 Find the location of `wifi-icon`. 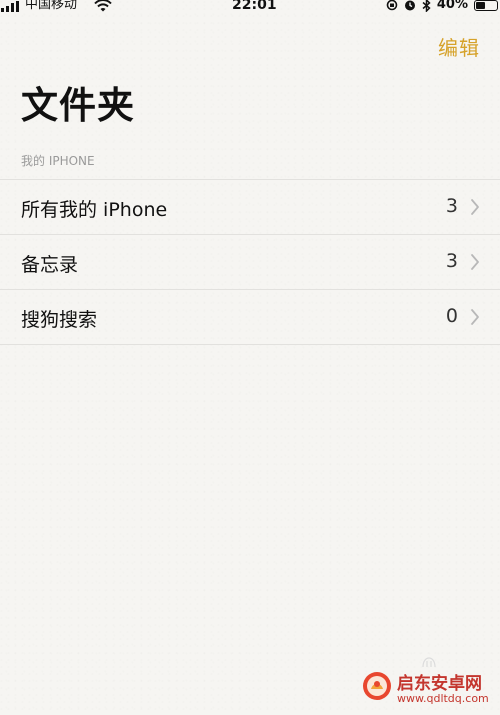

wifi-icon is located at coordinates (103, 6).